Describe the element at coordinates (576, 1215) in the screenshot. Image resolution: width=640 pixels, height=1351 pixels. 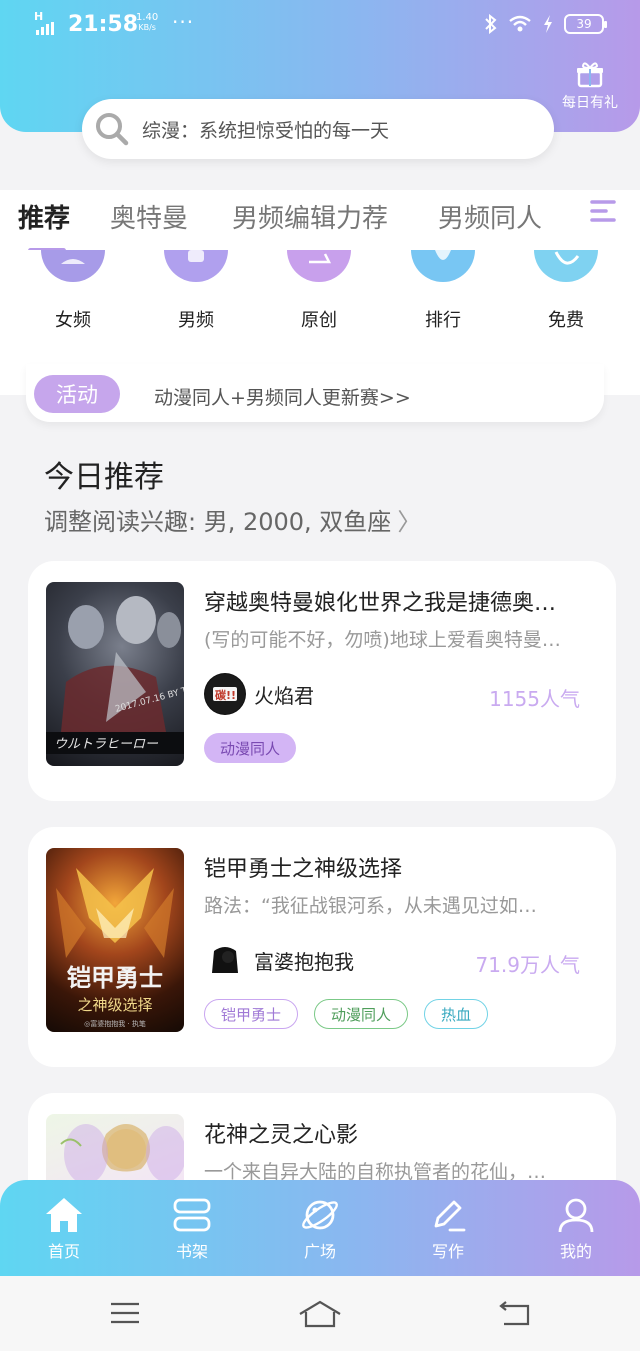
I see `user-icon` at that location.